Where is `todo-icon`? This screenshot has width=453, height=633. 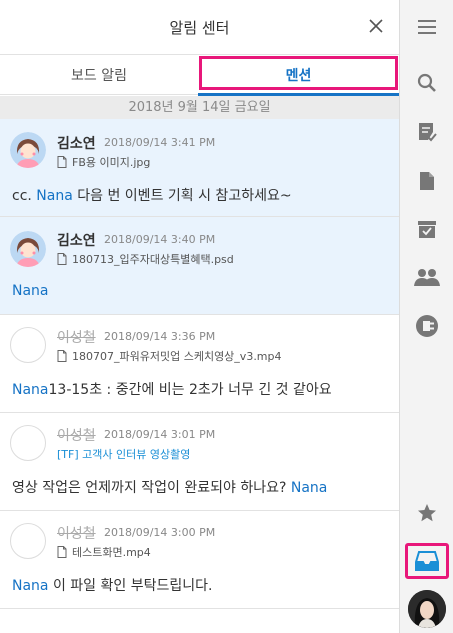
todo-icon is located at coordinates (427, 132).